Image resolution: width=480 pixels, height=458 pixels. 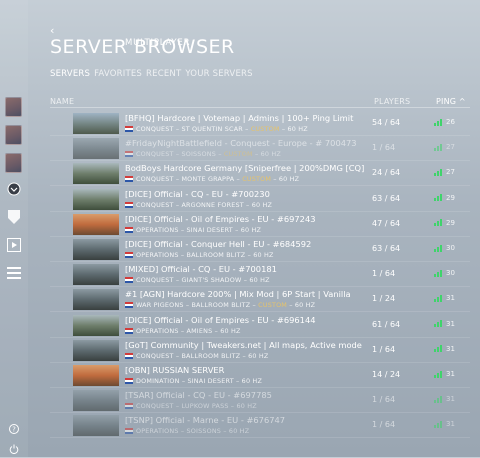 What do you see at coordinates (14, 449) in the screenshot?
I see `power-icon` at bounding box center [14, 449].